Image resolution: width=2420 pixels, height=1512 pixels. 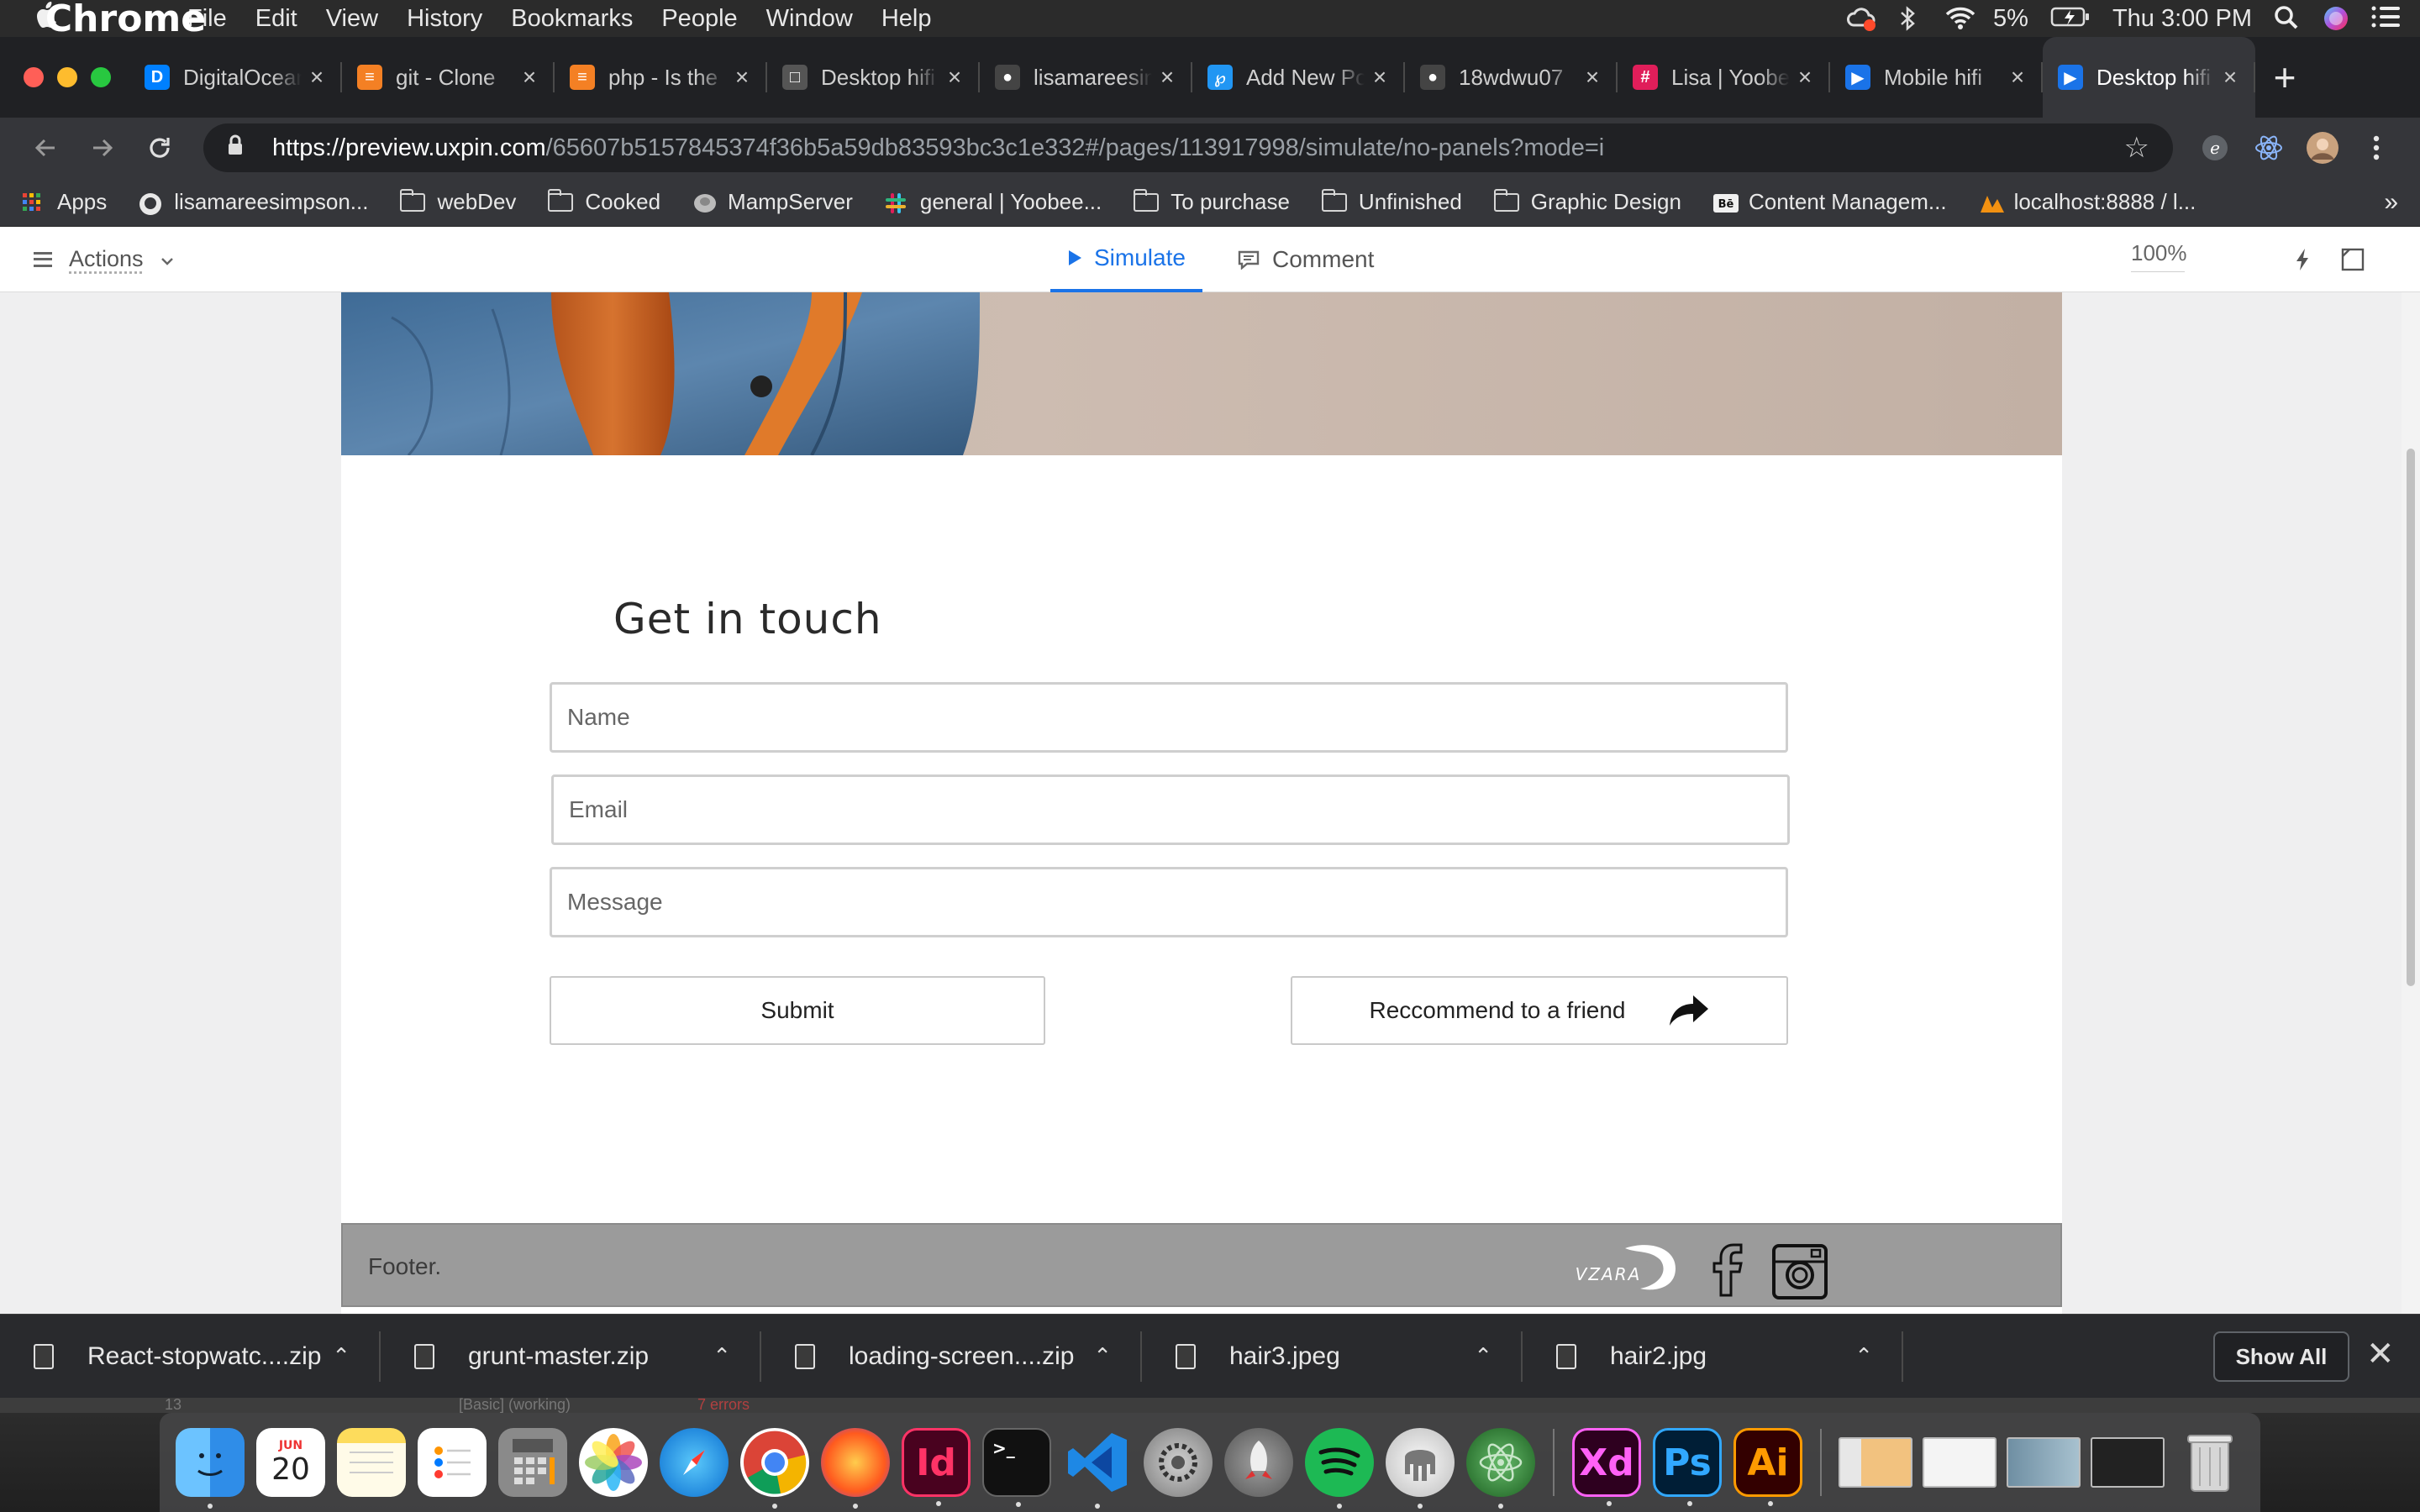 What do you see at coordinates (2353, 260) in the screenshot?
I see `fullscreen-icon` at bounding box center [2353, 260].